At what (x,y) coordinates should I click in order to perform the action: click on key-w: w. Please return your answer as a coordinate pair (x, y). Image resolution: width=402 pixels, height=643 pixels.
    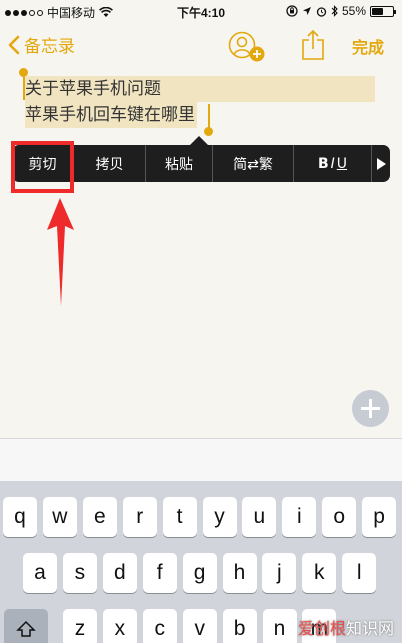
    Looking at the image, I should click on (59, 517).